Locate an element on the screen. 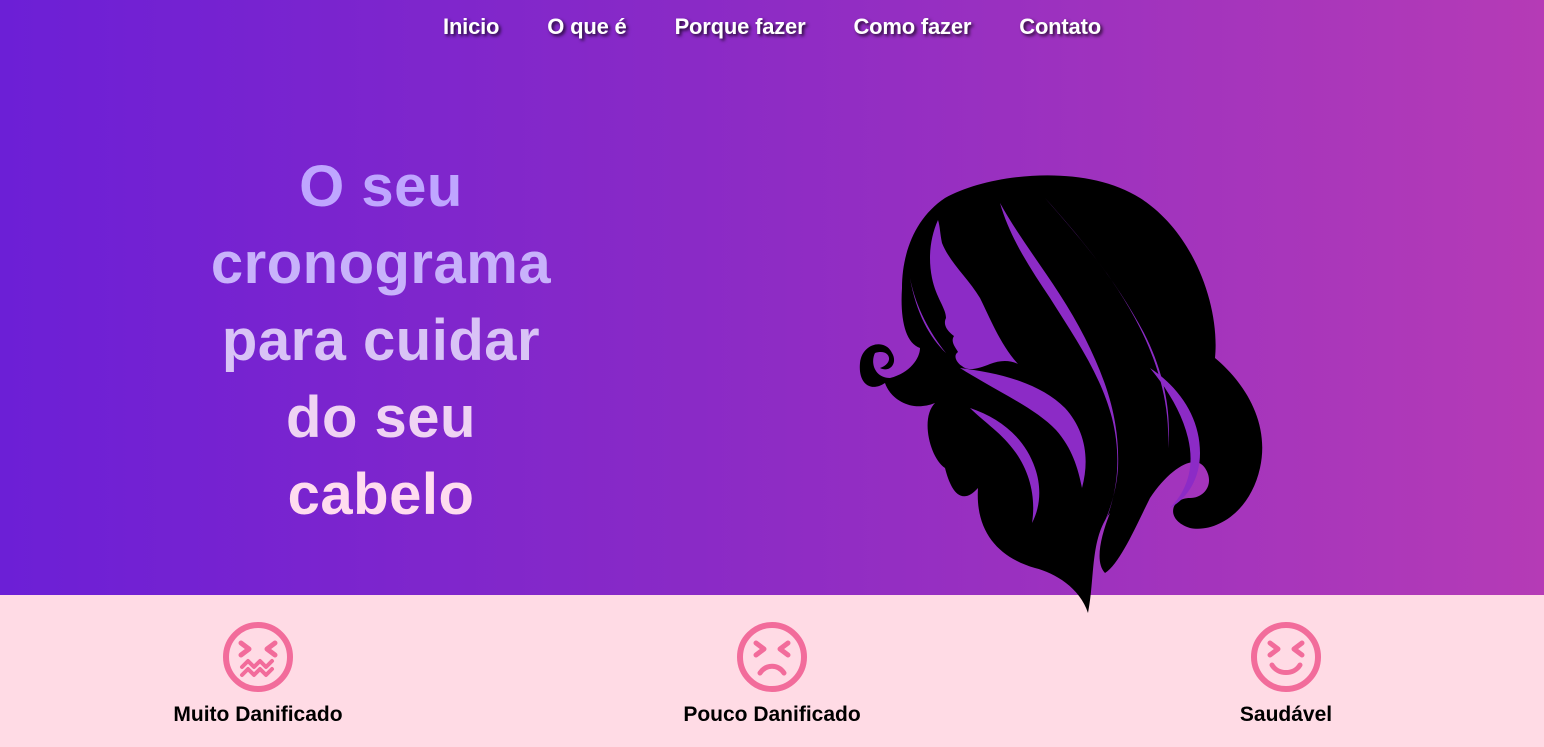 The height and width of the screenshot is (747, 1544). squinting-smile-face-icon is located at coordinates (1286, 657).